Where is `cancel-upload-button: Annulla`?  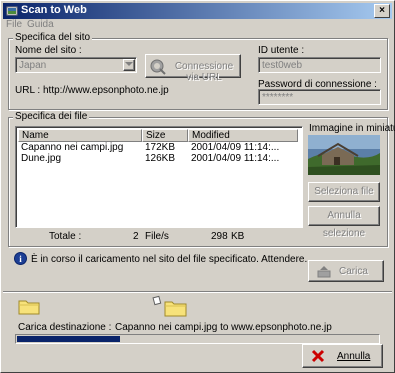
cancel-upload-button: Annulla is located at coordinates (342, 356).